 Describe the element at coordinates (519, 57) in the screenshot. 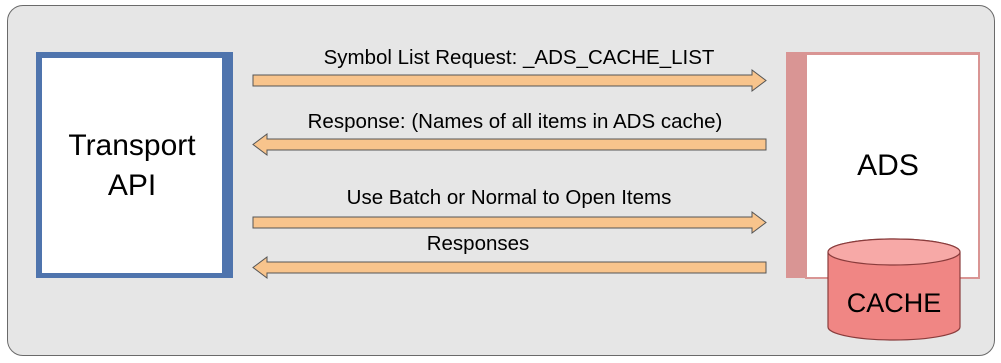

I see `symbol-list-request-label: Symbol List Request: _ADS_CACHE_LIST` at that location.